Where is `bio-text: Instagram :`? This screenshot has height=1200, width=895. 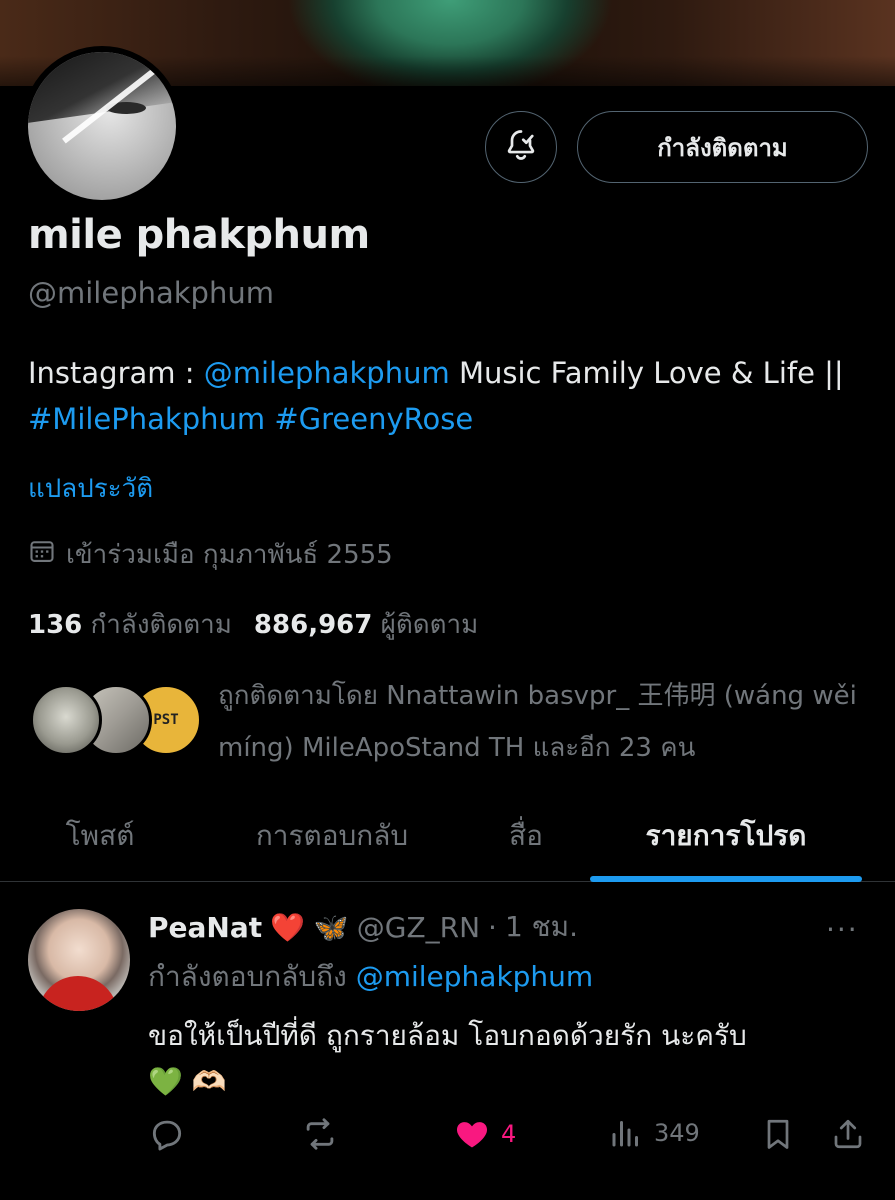
bio-text: Instagram : is located at coordinates (116, 373).